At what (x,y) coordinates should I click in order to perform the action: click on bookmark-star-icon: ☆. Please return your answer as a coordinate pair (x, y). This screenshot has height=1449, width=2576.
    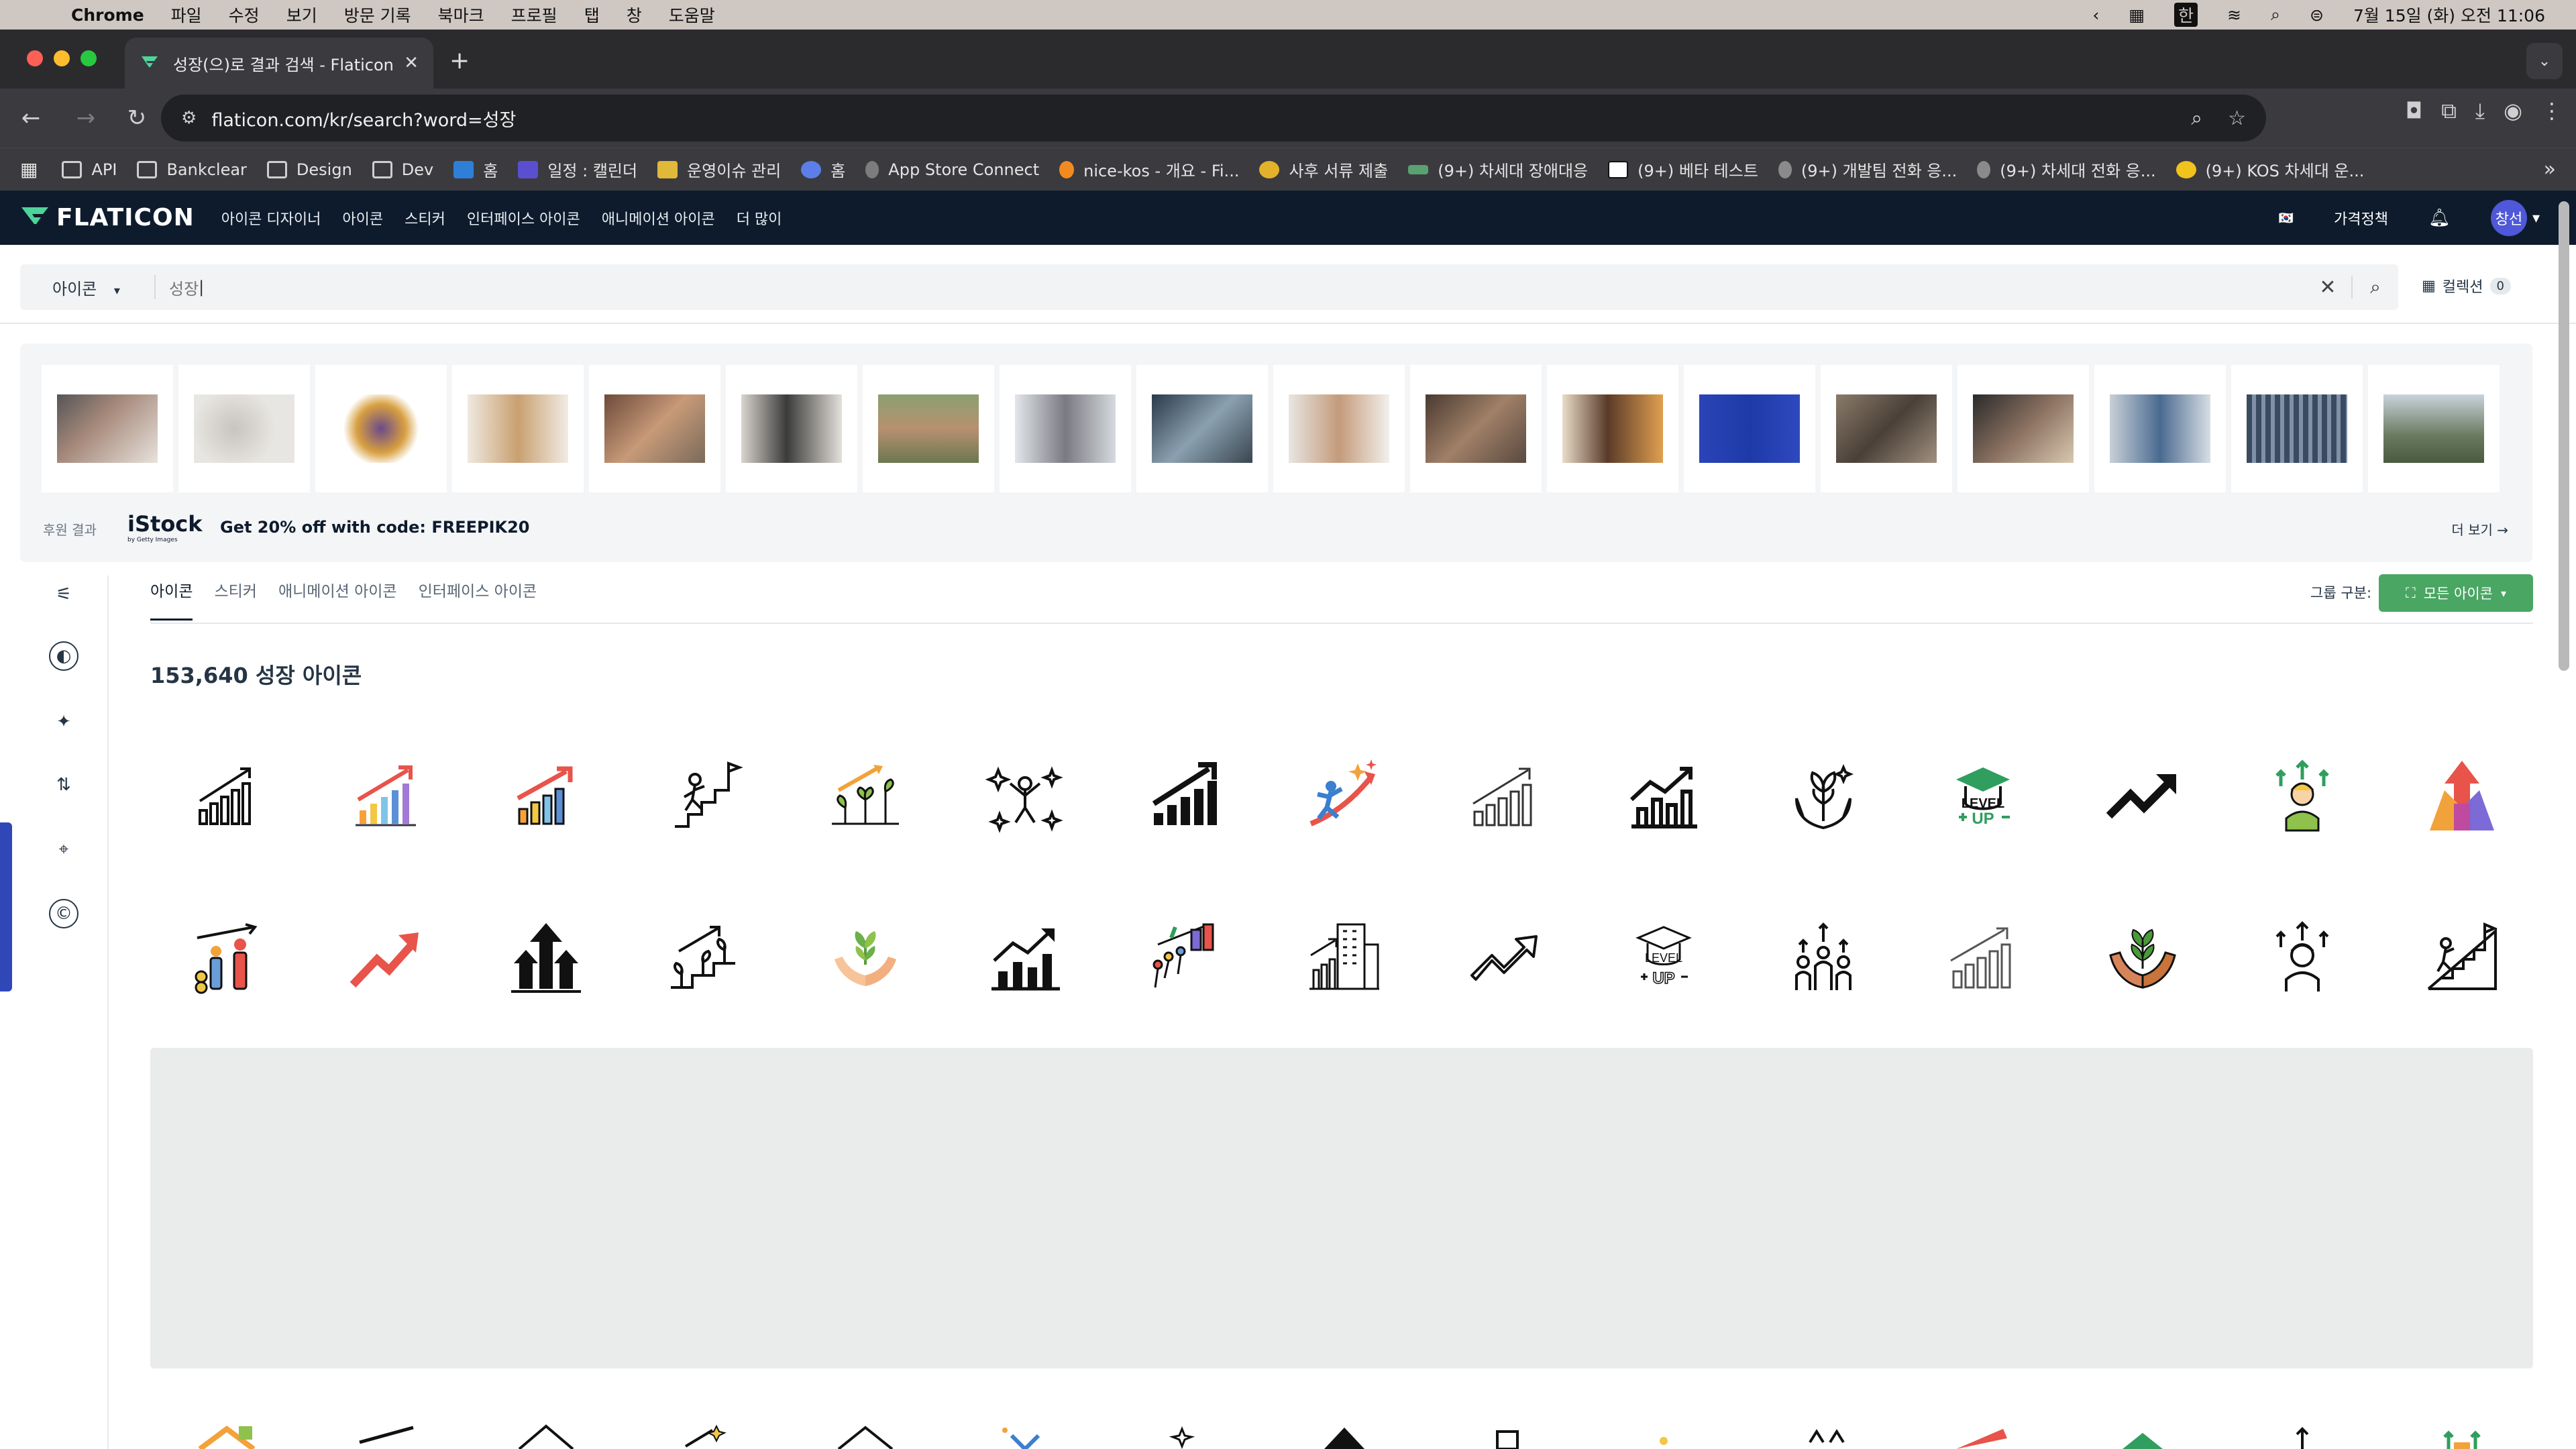
    Looking at the image, I should click on (2237, 118).